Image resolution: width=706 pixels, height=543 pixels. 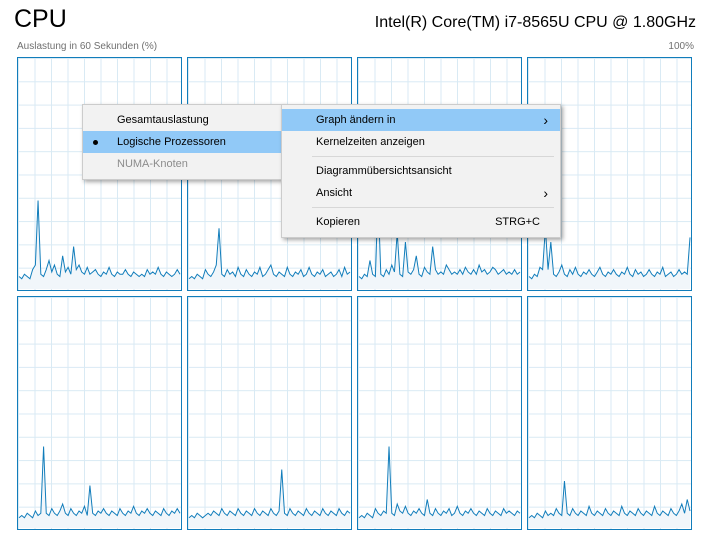 What do you see at coordinates (535, 22) in the screenshot?
I see `cpu-model-label: Intel(R) Core(TM) i7-8565U CPU @ 1.80GHz` at bounding box center [535, 22].